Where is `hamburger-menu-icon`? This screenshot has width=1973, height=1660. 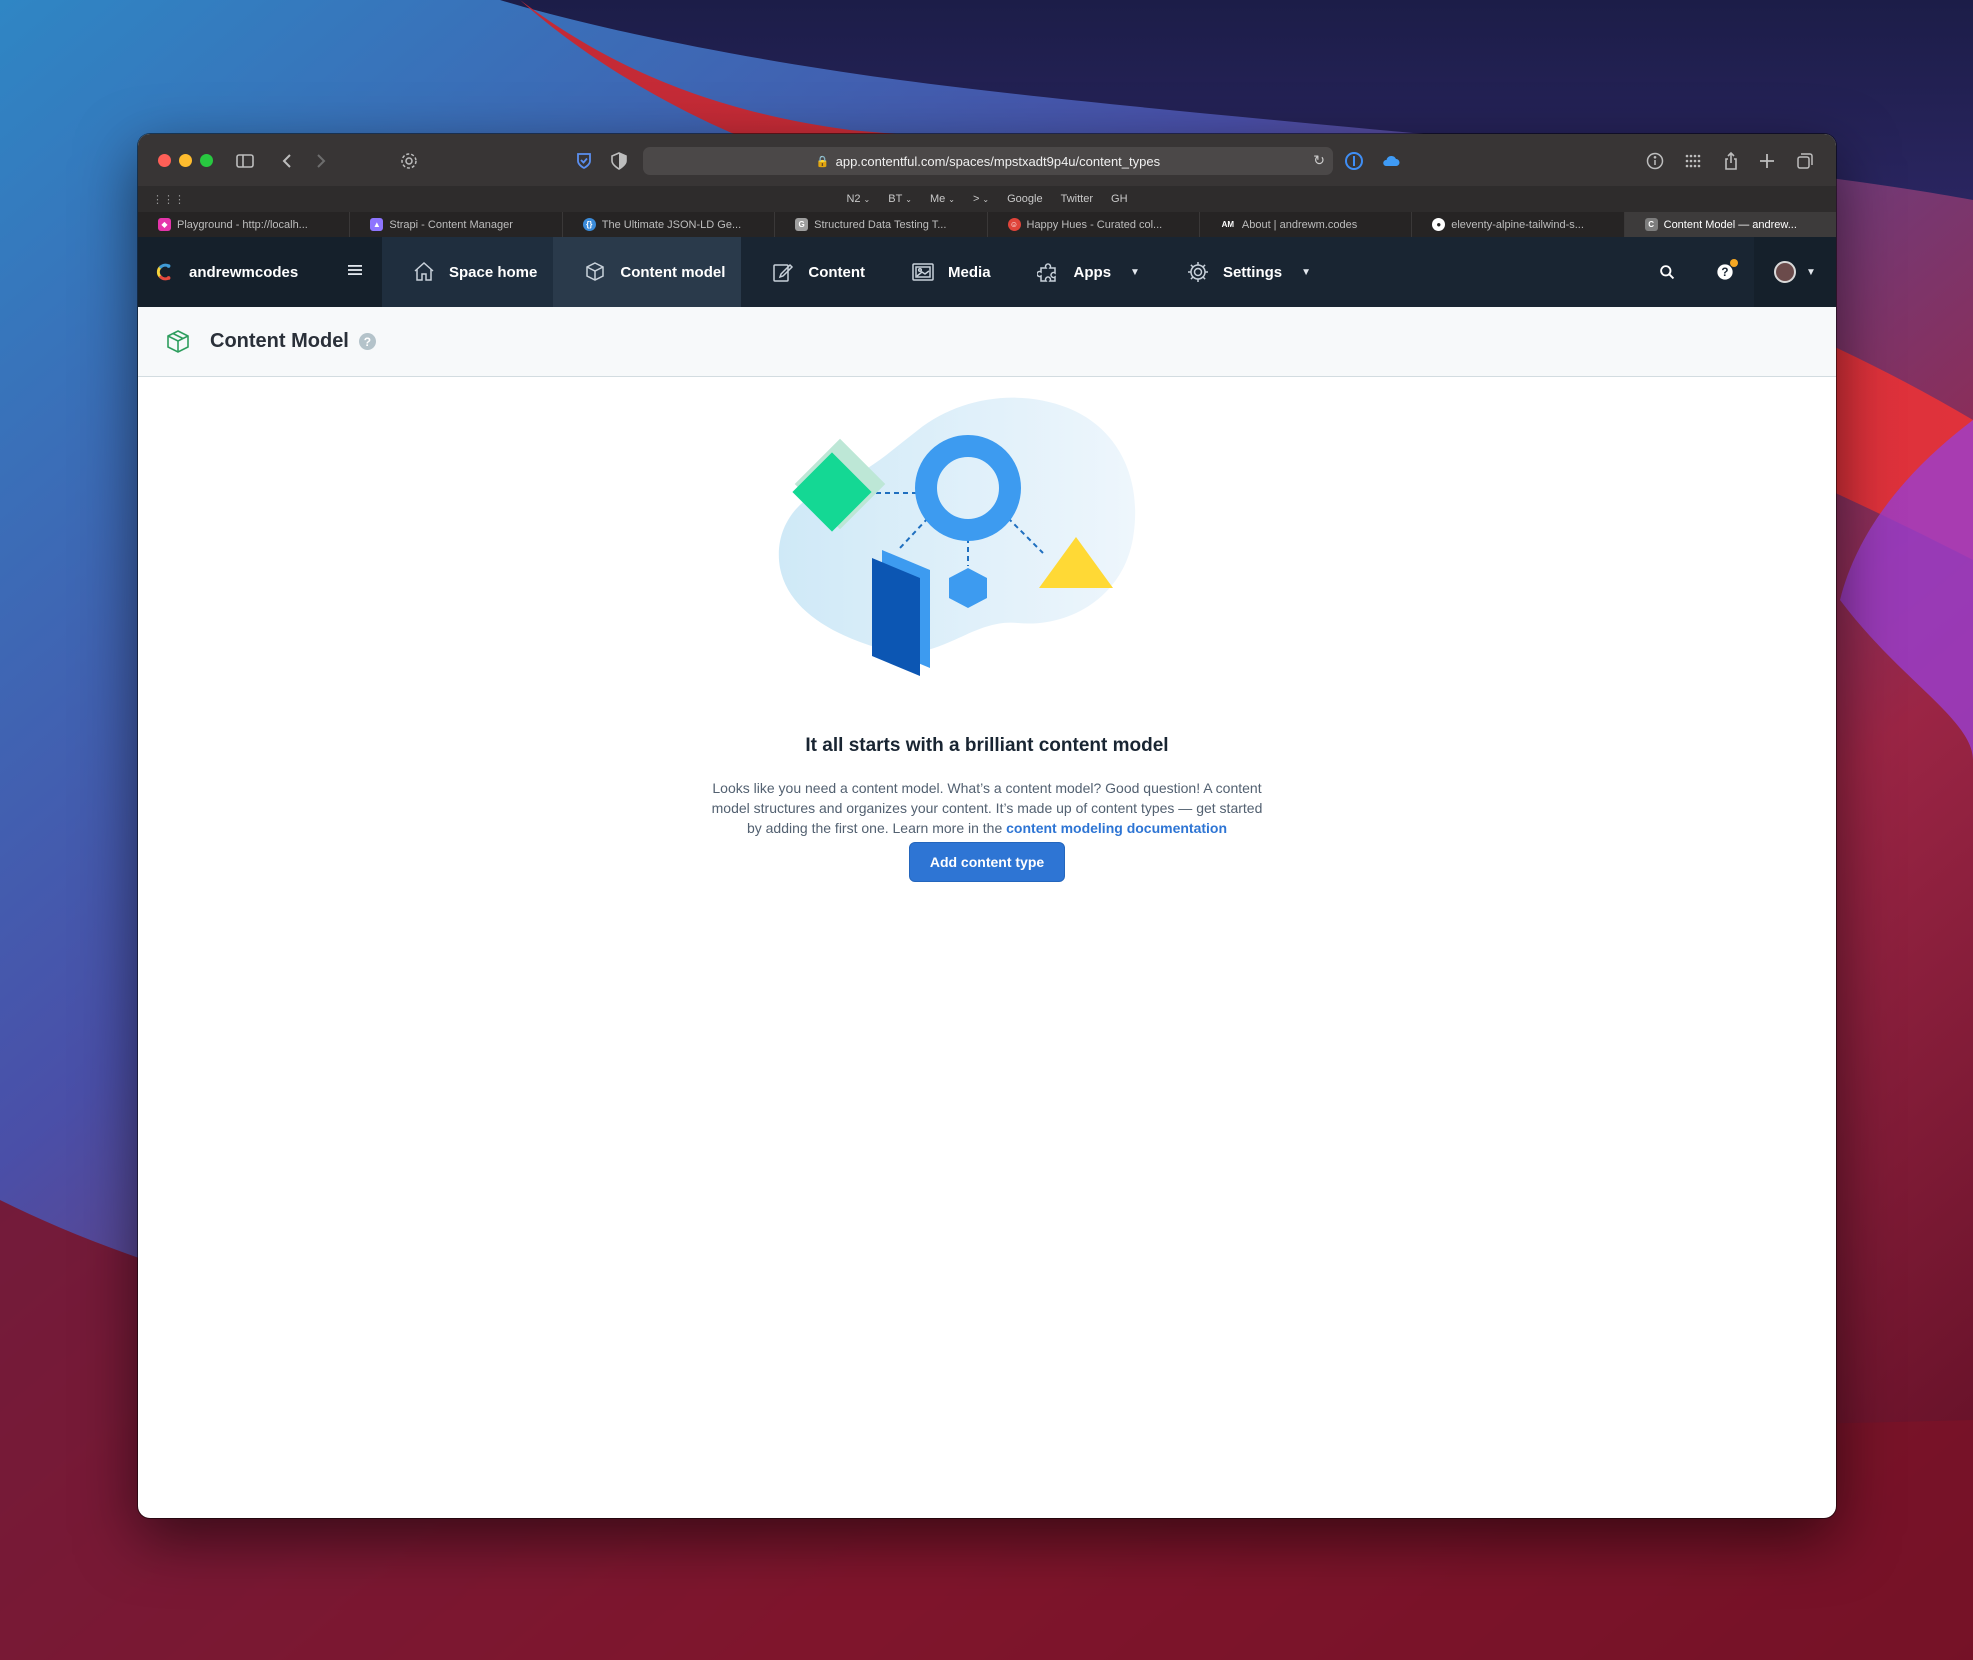 hamburger-menu-icon is located at coordinates (355, 270).